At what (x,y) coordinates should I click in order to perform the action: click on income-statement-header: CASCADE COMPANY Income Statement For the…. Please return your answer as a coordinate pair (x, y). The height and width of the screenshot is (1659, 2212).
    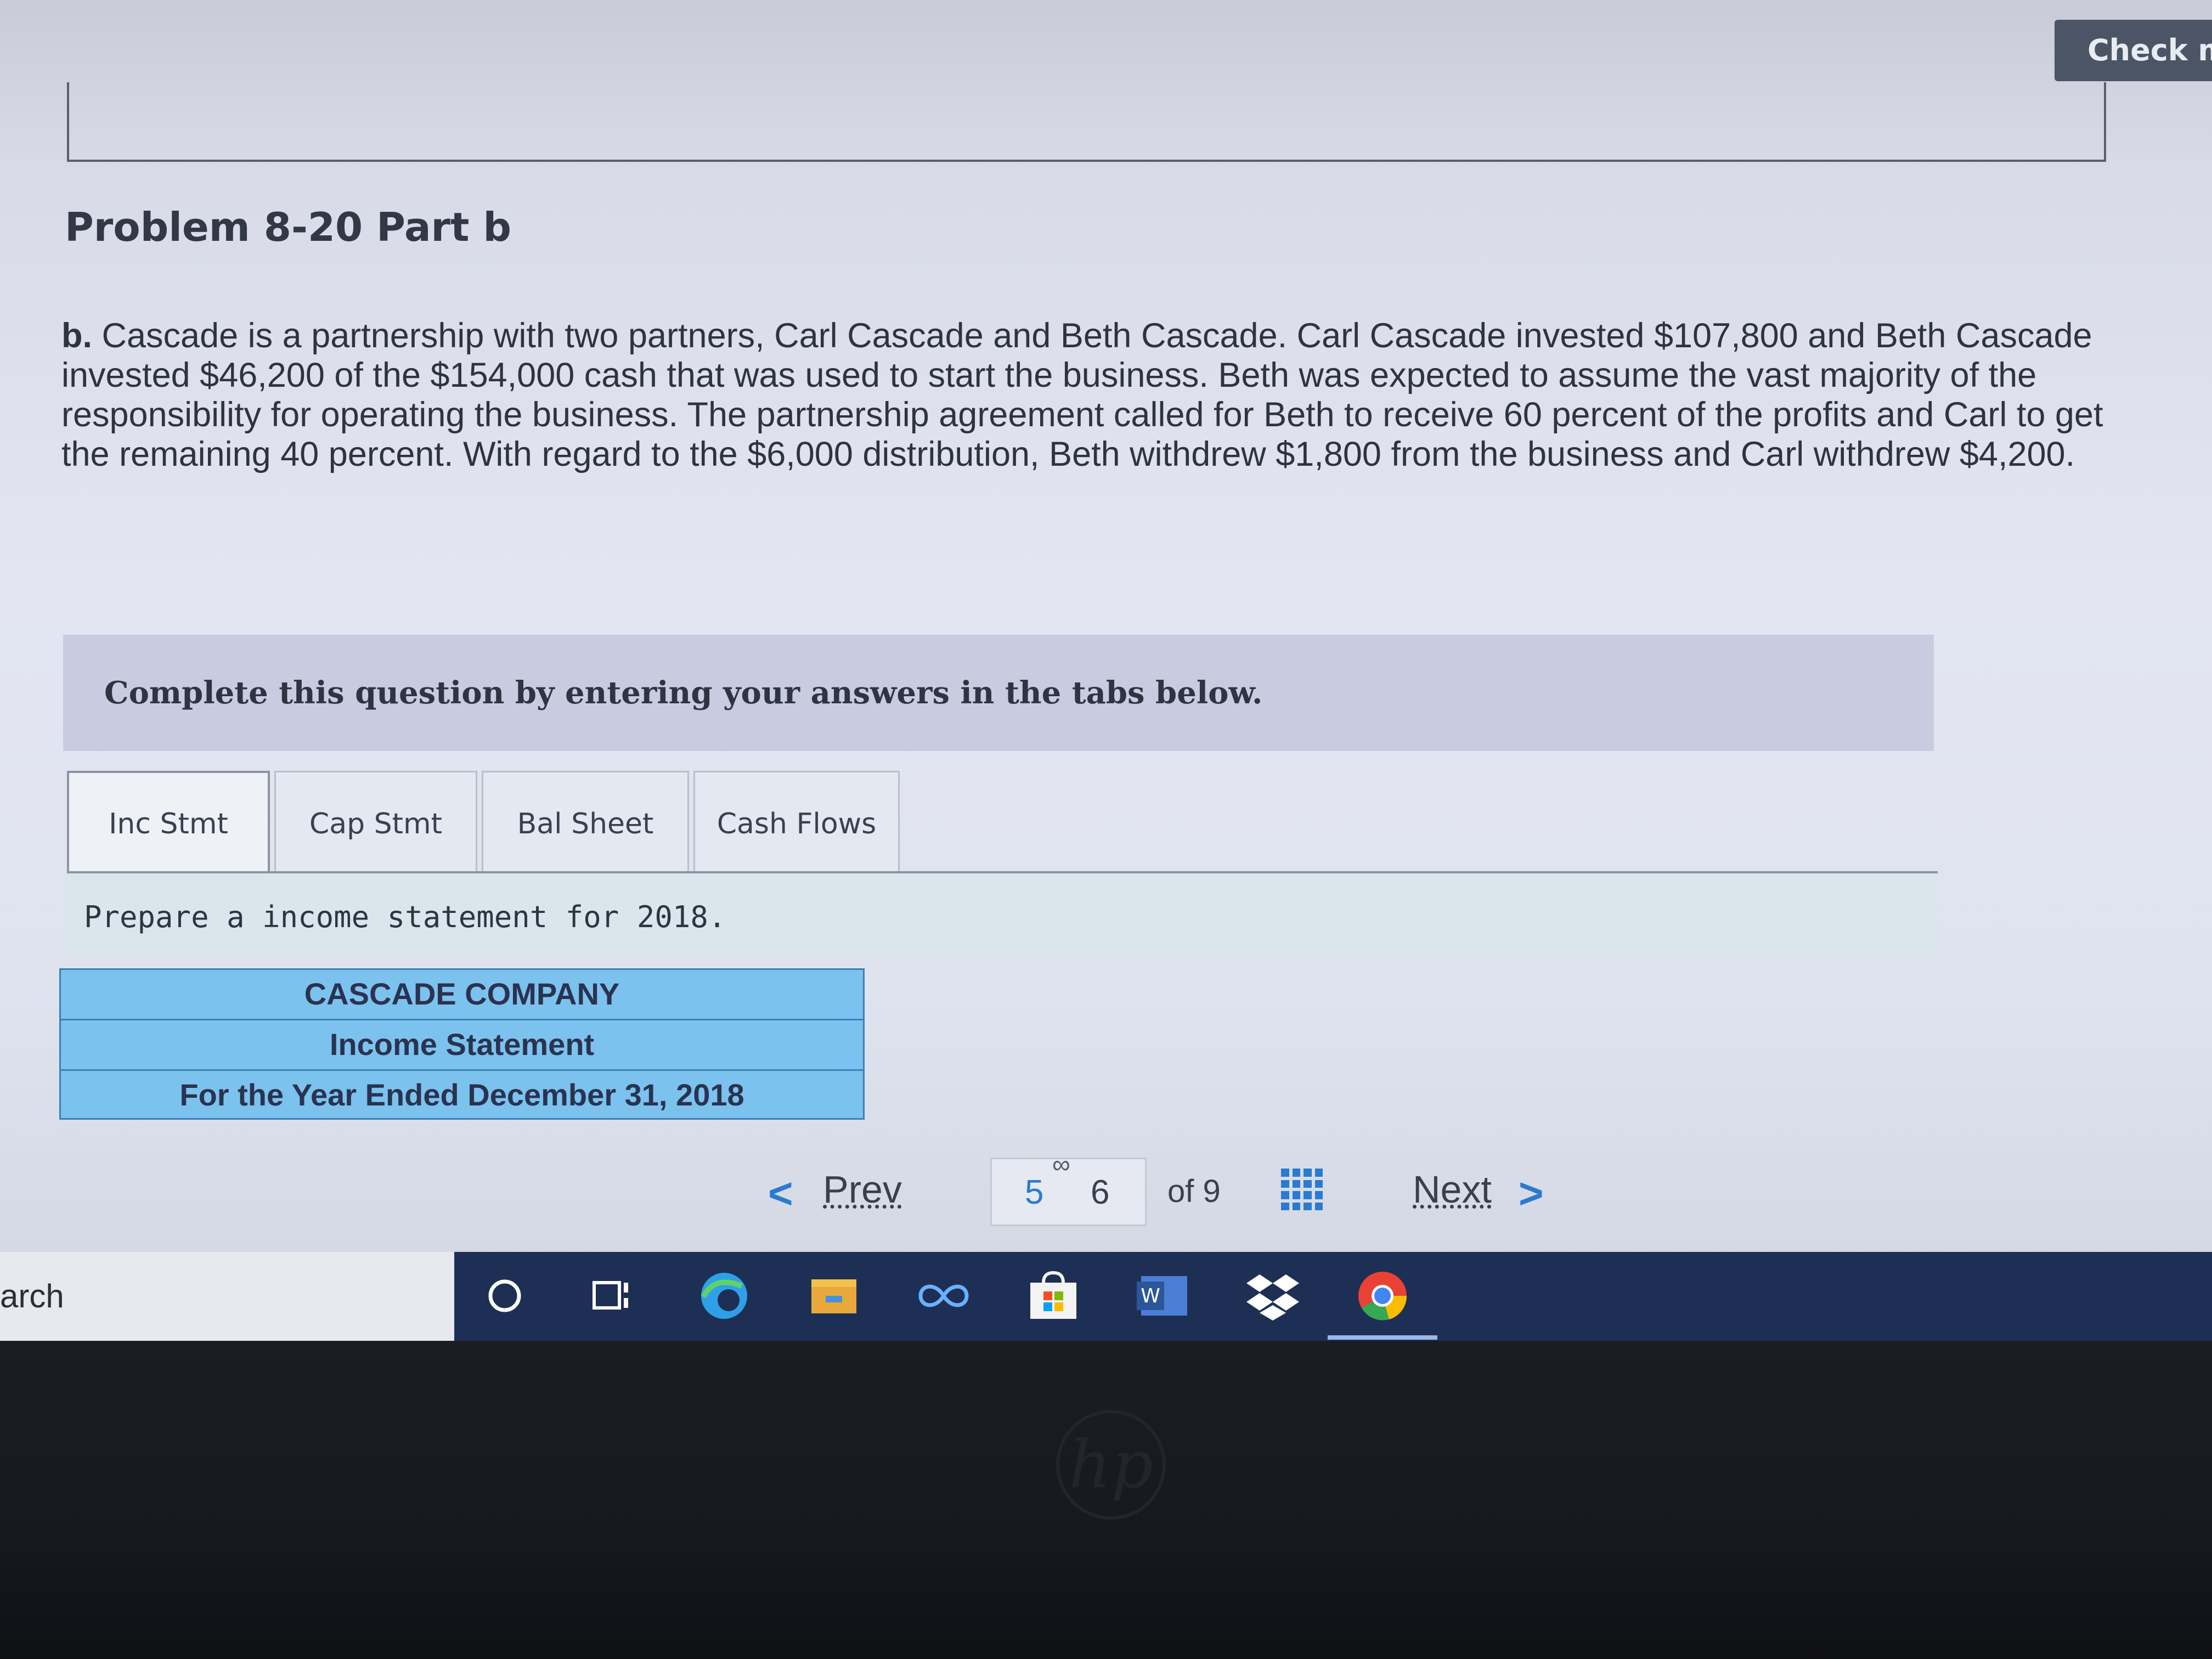
    Looking at the image, I should click on (462, 1044).